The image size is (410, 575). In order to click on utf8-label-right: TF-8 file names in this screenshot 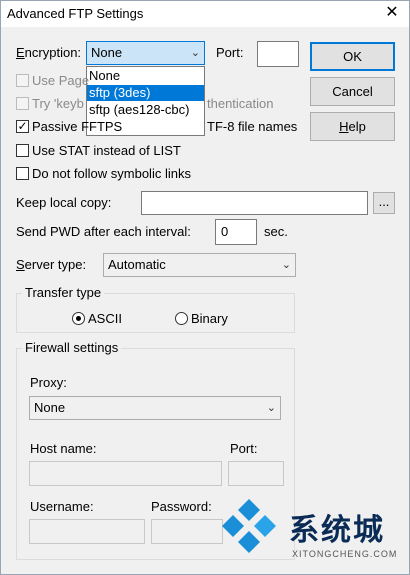, I will do `click(252, 126)`.